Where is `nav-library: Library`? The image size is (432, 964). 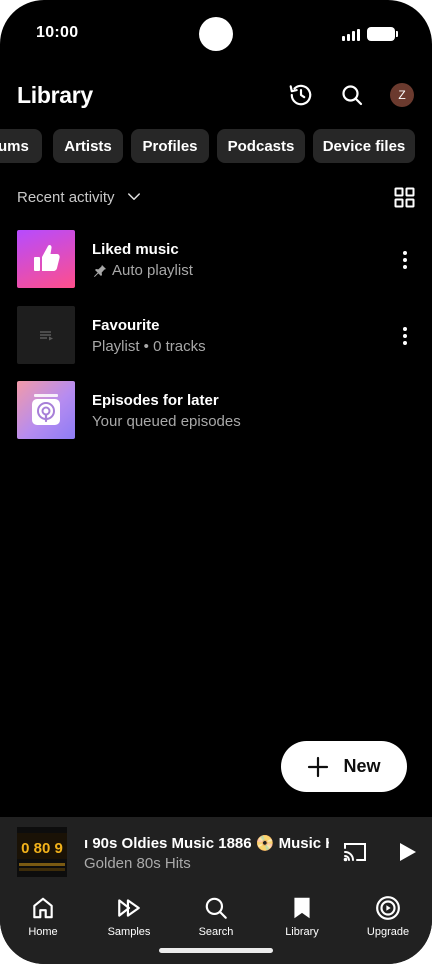 nav-library: Library is located at coordinates (302, 919).